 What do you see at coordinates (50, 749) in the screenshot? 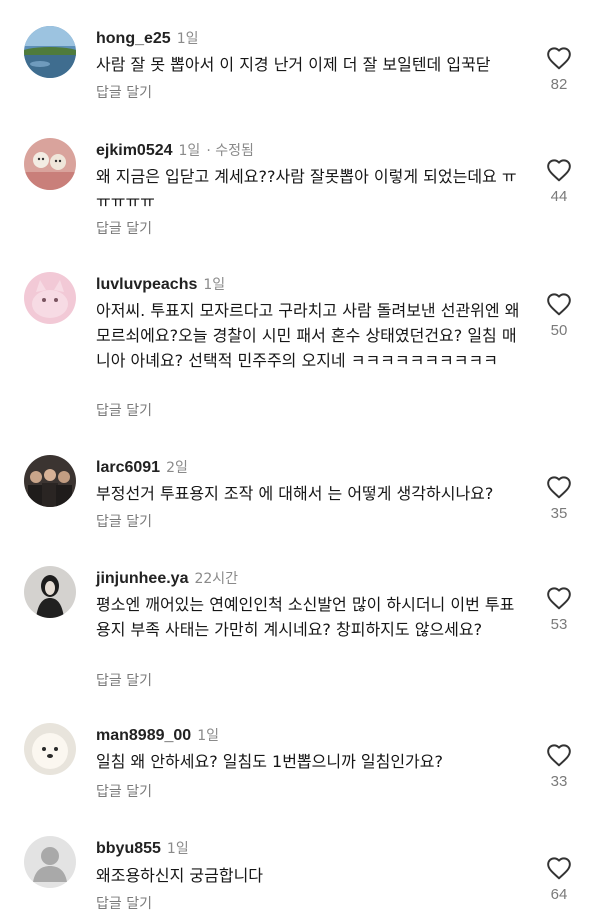
I see `puppy-avatar-icon` at bounding box center [50, 749].